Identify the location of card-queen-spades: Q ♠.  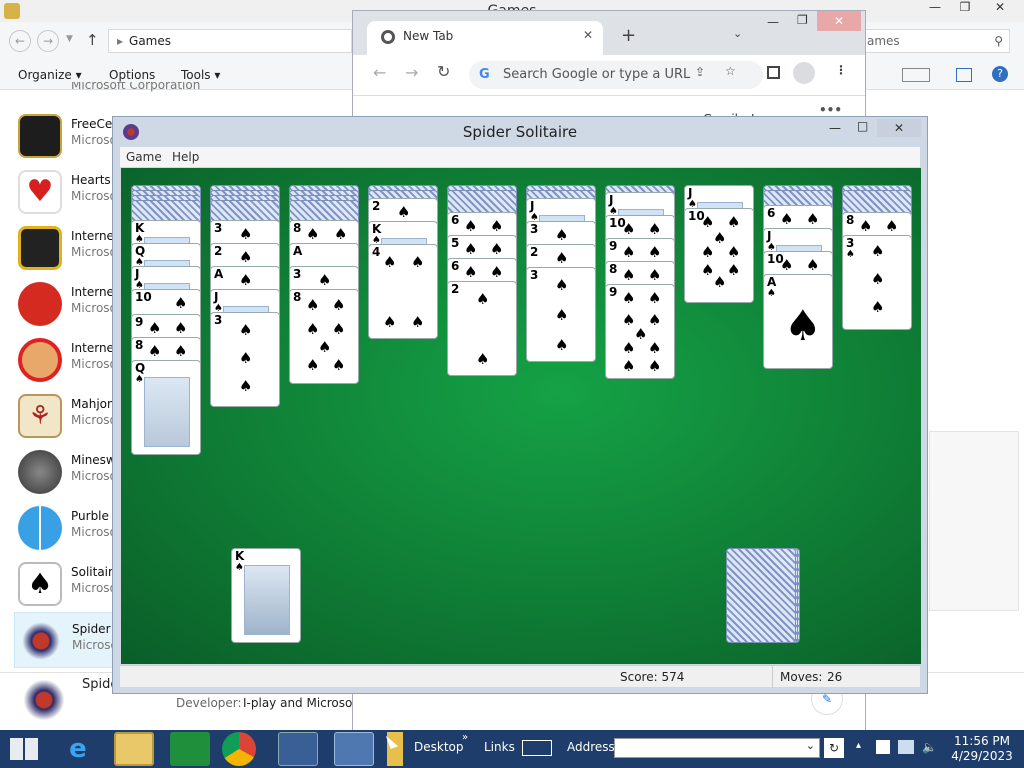
(166, 407).